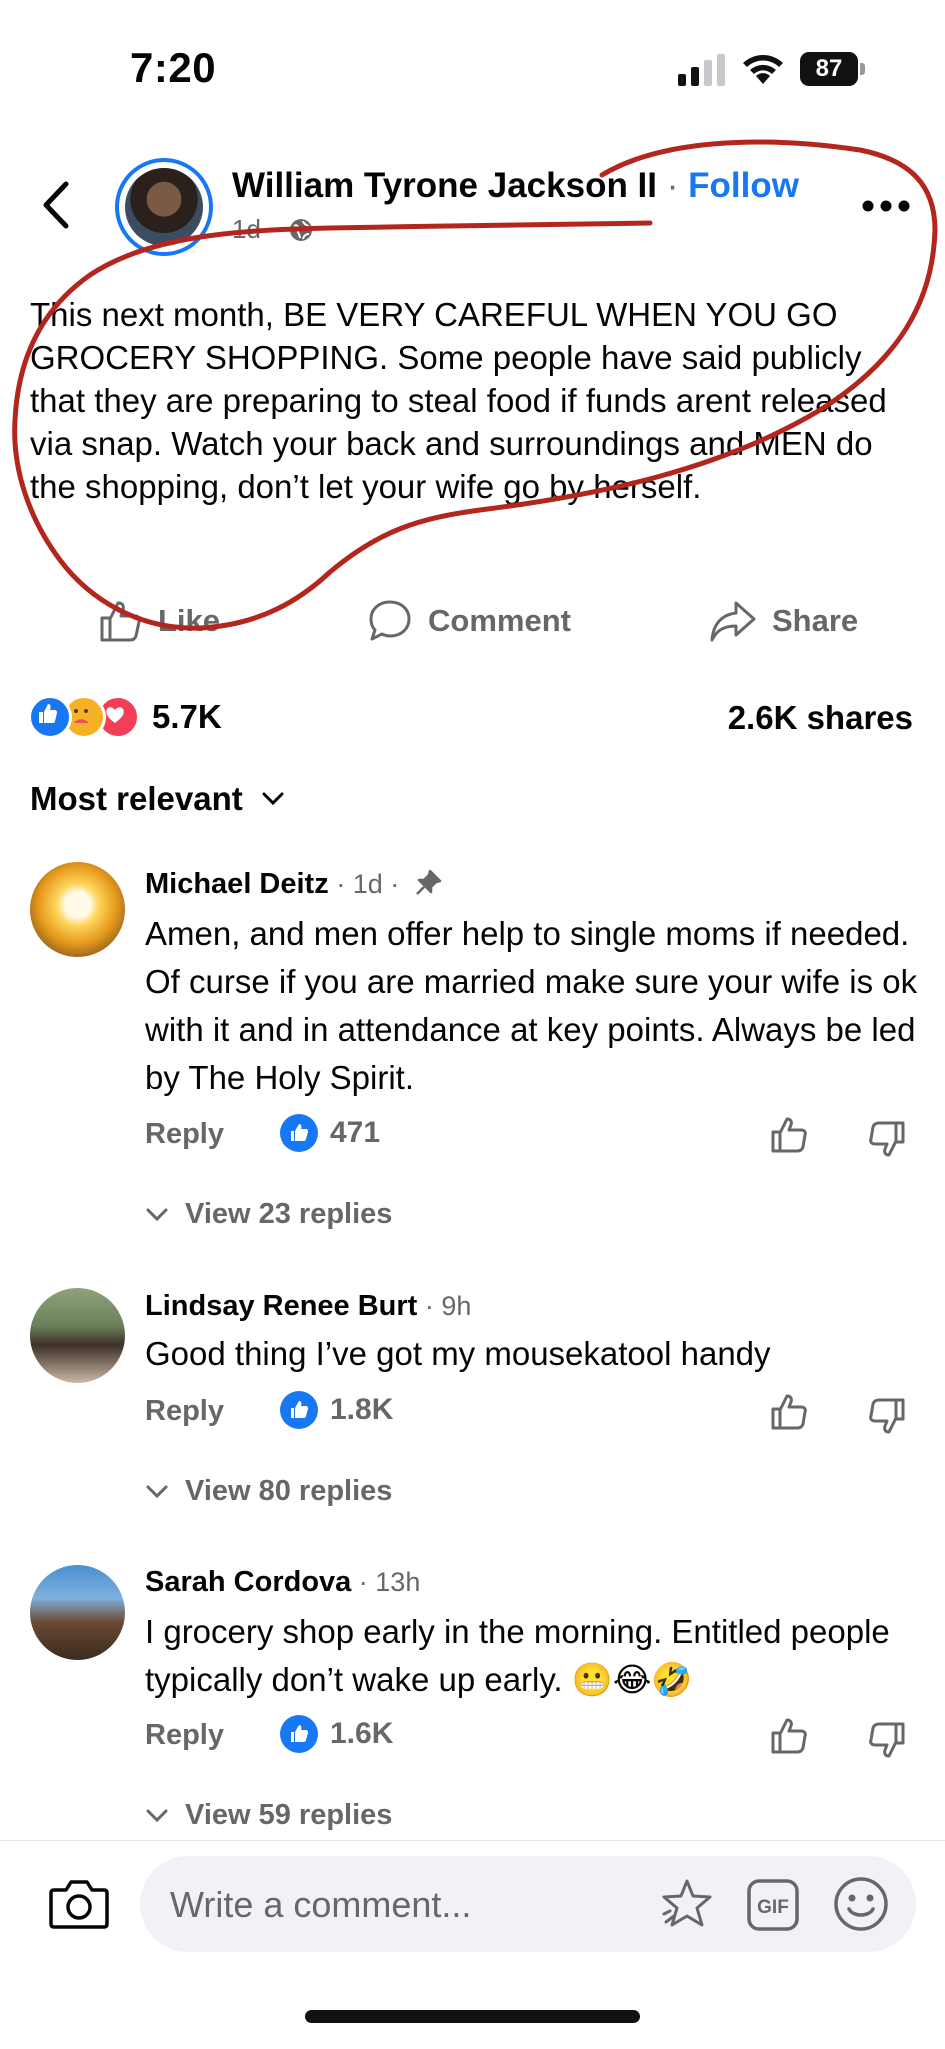 This screenshot has width=945, height=2049. Describe the element at coordinates (301, 230) in the screenshot. I see `globe-icon` at that location.